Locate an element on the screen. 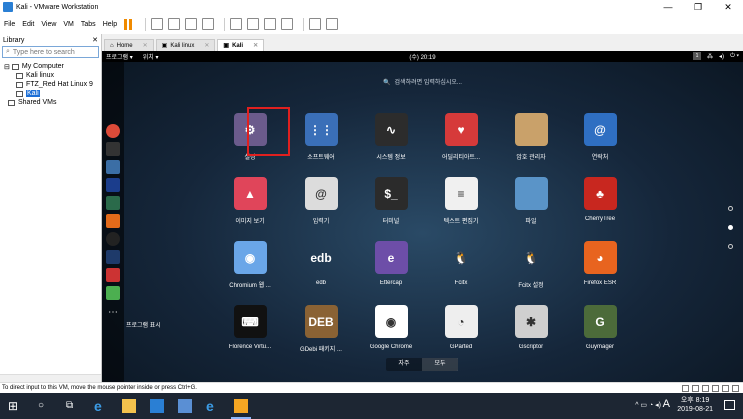  app-1: ⋮⋮ 소프트웨어 is located at coordinates (321, 137).